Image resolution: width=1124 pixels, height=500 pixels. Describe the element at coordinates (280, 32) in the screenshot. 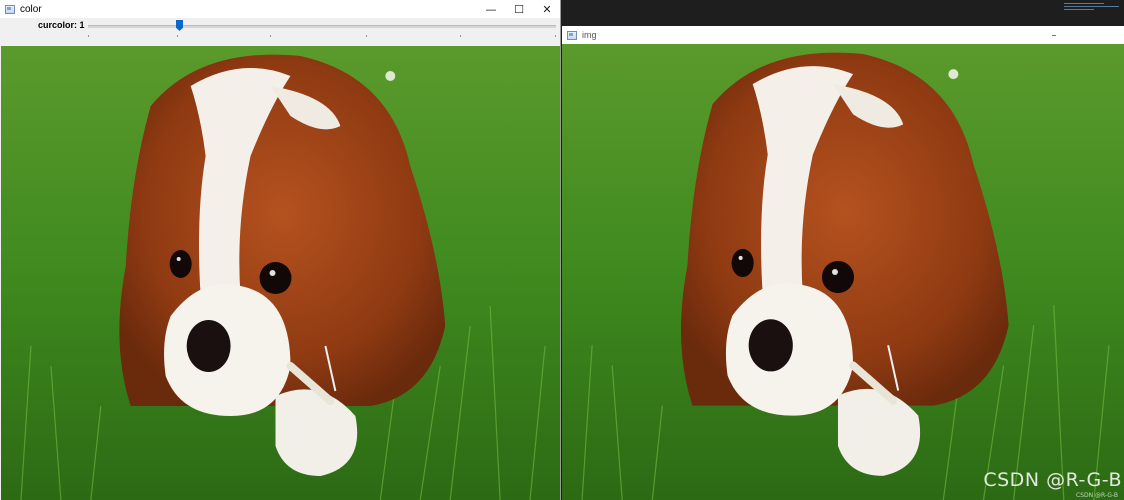

I see `trackbar-panel: curcolor: 1` at that location.